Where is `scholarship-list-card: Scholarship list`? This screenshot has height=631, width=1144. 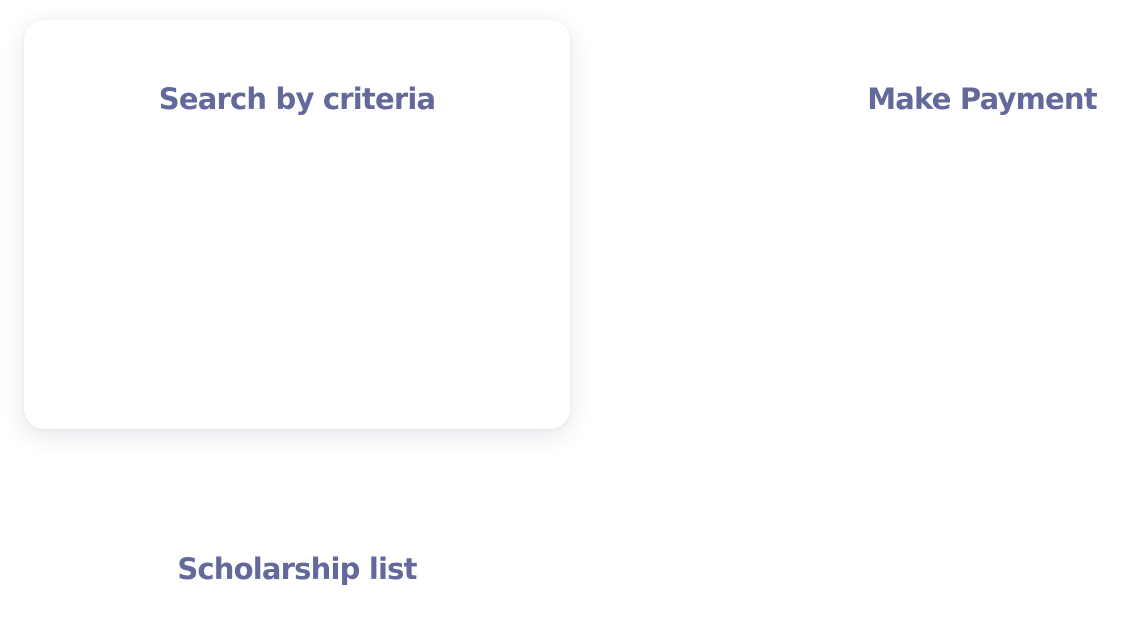 scholarship-list-card: Scholarship list is located at coordinates (297, 561).